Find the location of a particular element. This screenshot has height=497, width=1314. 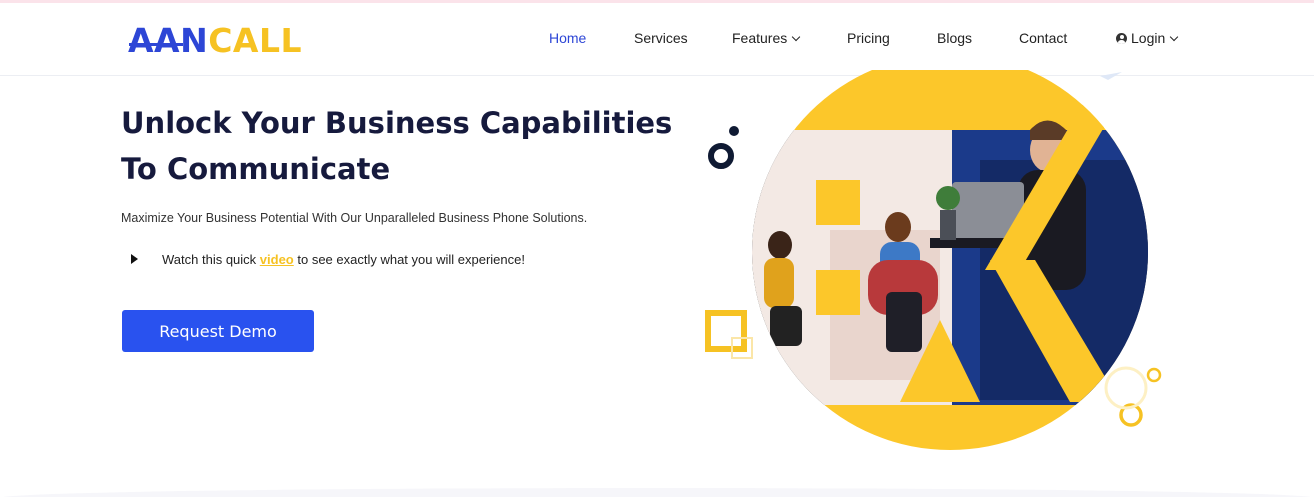

logo-text-call: CALL is located at coordinates (255, 40).